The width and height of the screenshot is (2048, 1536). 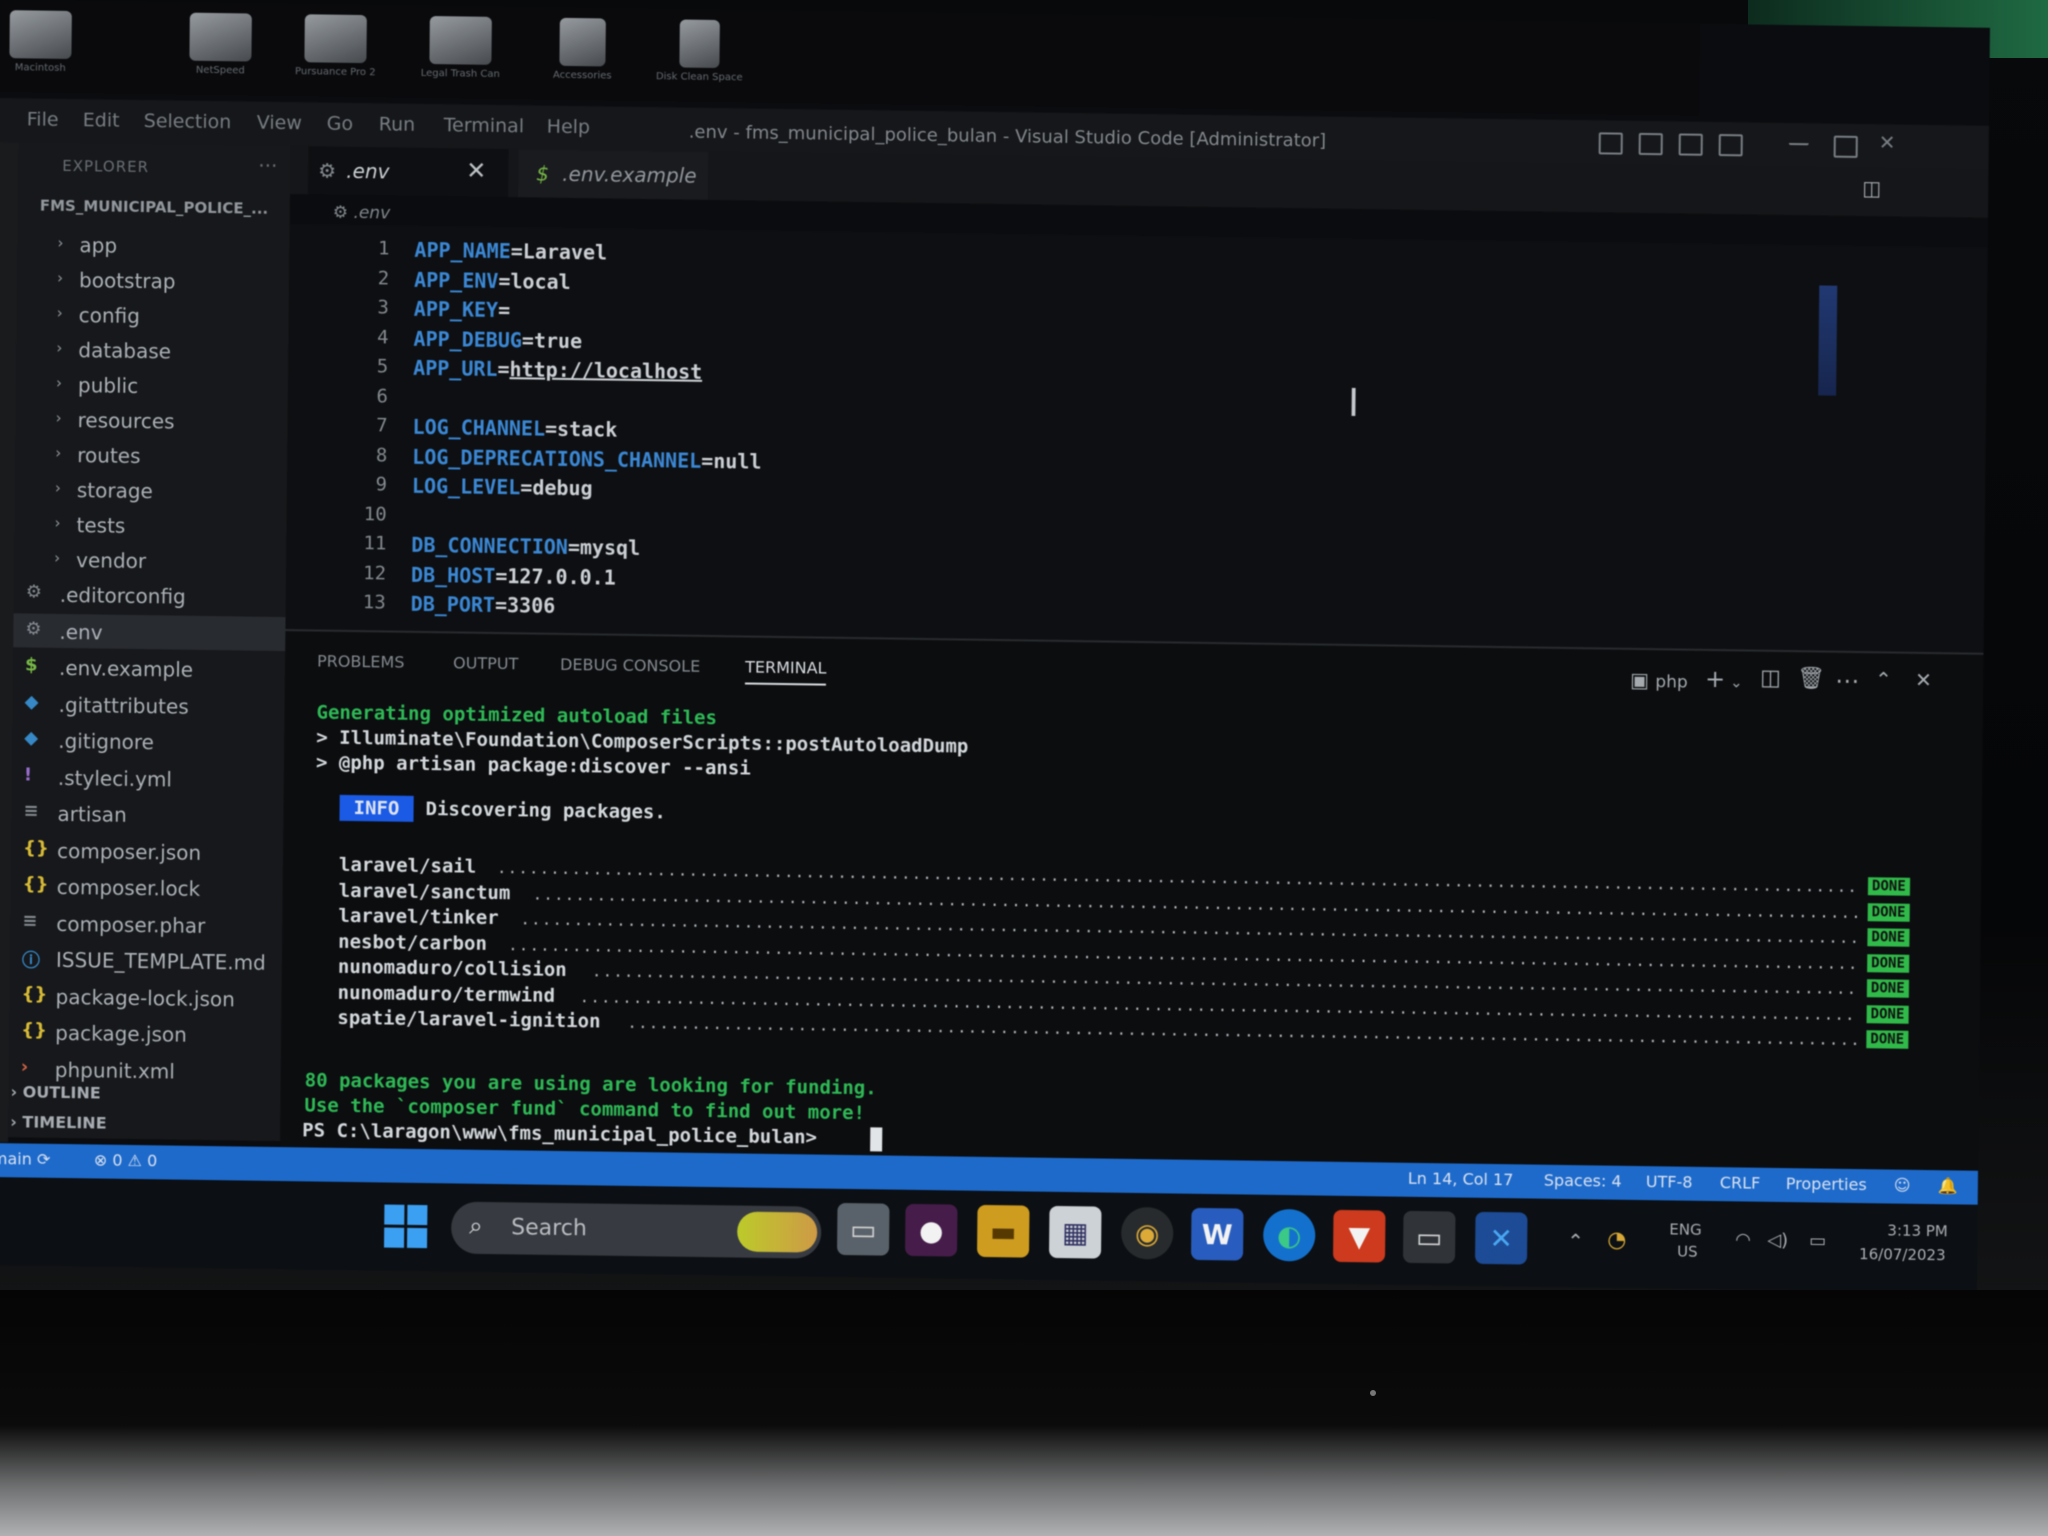 What do you see at coordinates (1948, 1185) in the screenshot?
I see `notifications-icon: 🔔` at bounding box center [1948, 1185].